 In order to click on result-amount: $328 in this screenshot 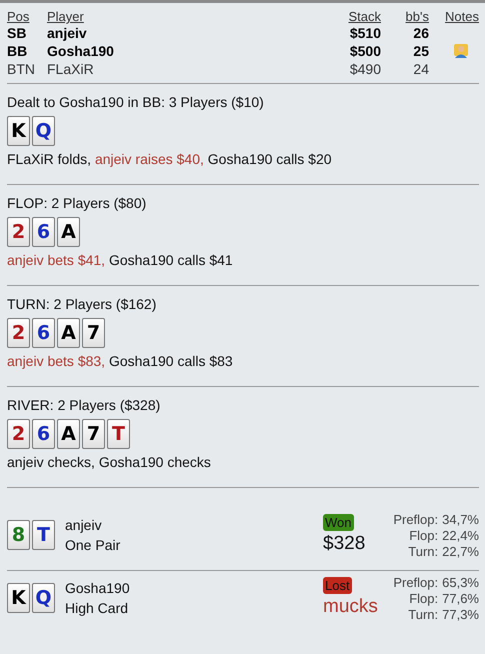, I will do `click(344, 544)`.